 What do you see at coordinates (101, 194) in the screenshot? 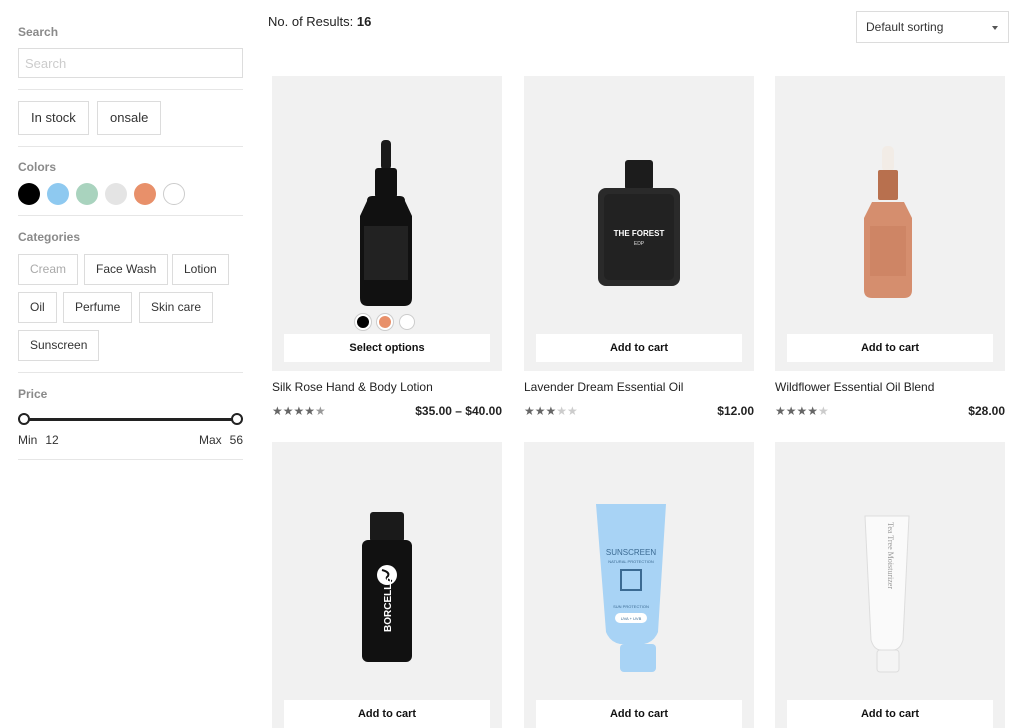
I see `color-swatches` at bounding box center [101, 194].